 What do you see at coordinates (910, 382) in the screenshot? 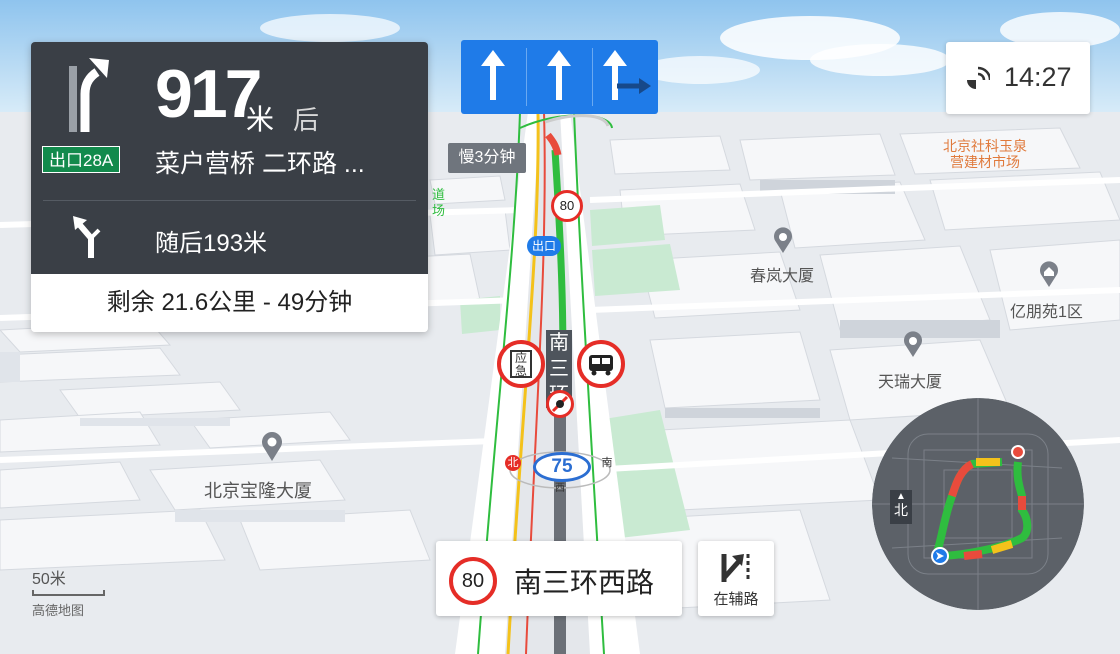
I see `poi-label-tianrui: 天瑞大厦` at bounding box center [910, 382].